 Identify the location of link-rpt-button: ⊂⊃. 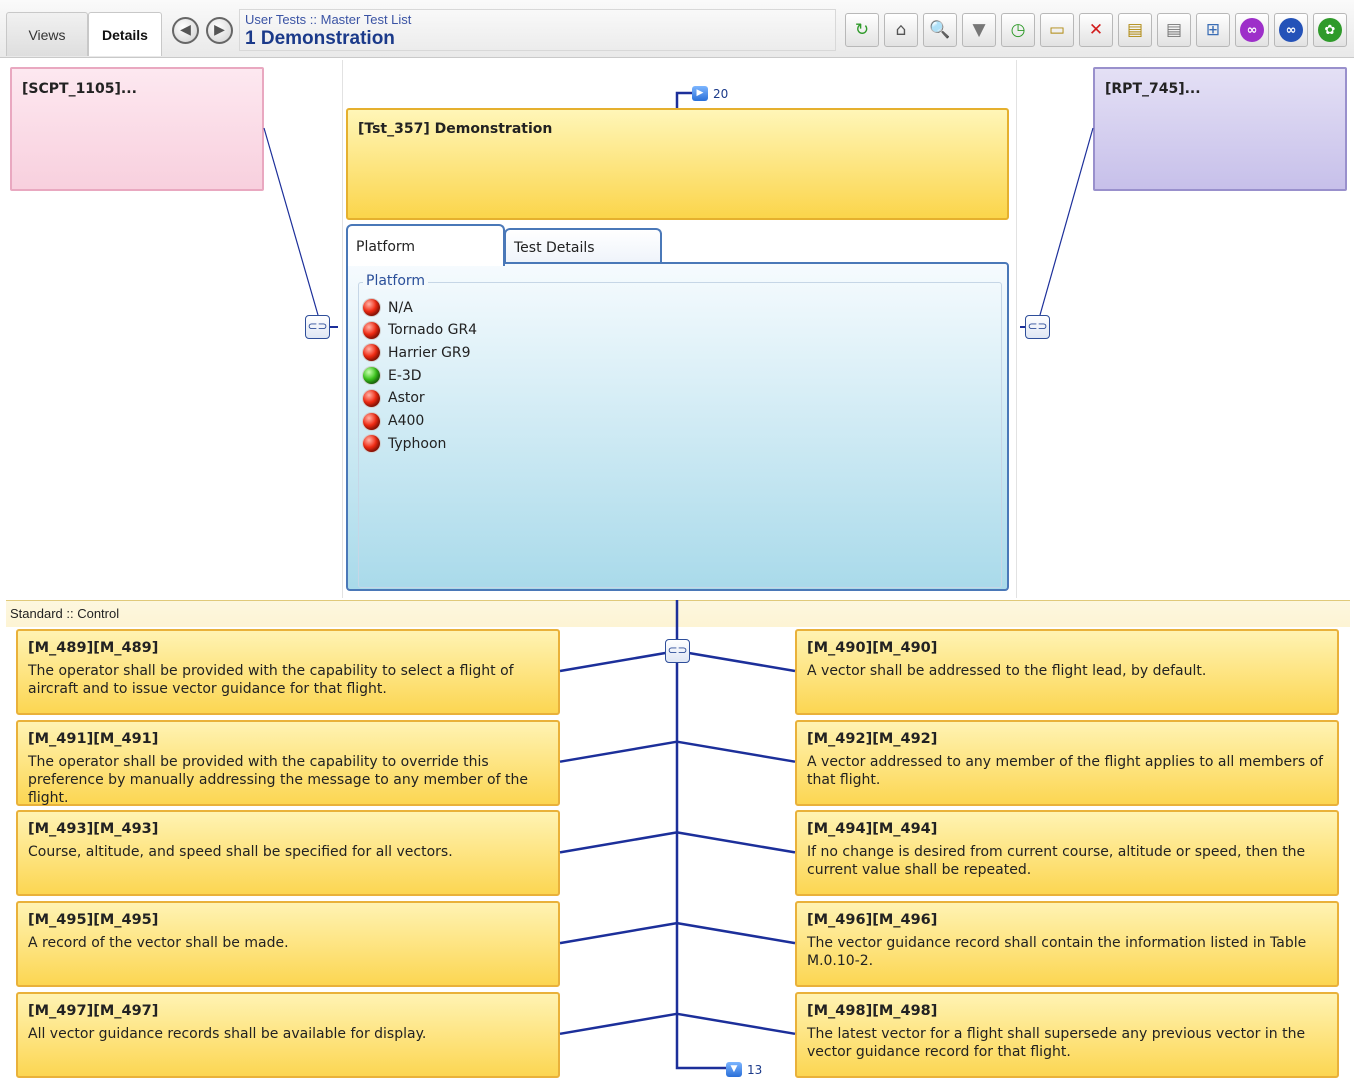
(1037, 327).